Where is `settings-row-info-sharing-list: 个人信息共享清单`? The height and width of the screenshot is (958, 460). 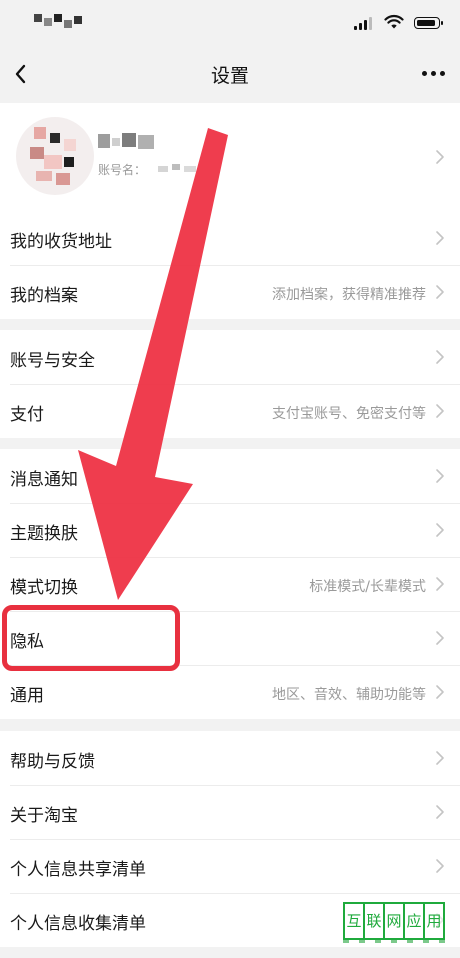
settings-row-info-sharing-list: 个人信息共享清单 is located at coordinates (230, 866).